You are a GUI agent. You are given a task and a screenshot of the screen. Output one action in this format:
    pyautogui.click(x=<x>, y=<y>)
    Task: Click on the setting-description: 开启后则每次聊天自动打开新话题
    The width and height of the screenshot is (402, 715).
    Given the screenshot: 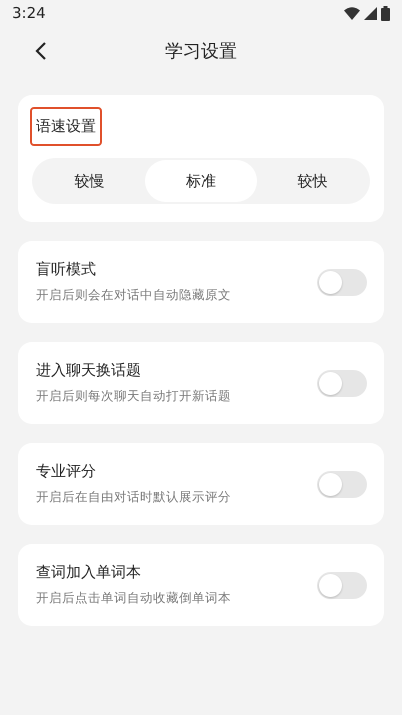 What is the action you would take?
    pyautogui.click(x=133, y=396)
    